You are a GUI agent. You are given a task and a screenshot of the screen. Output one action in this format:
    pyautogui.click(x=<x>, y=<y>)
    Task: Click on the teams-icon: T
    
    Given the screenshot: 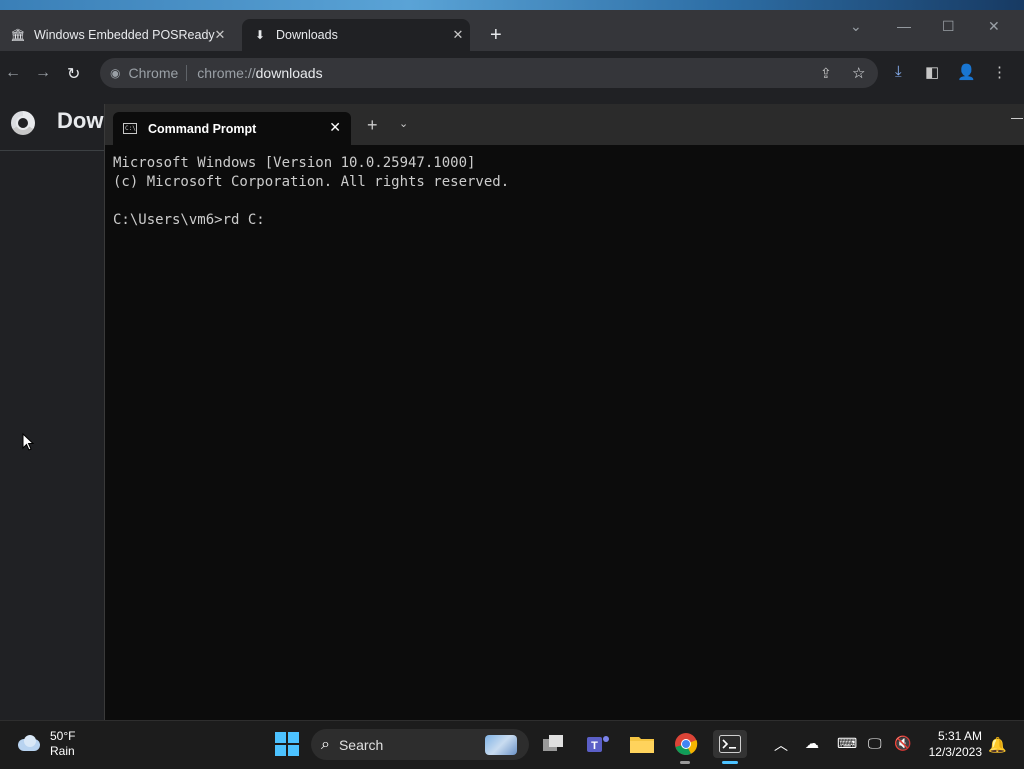 What is the action you would take?
    pyautogui.click(x=598, y=744)
    